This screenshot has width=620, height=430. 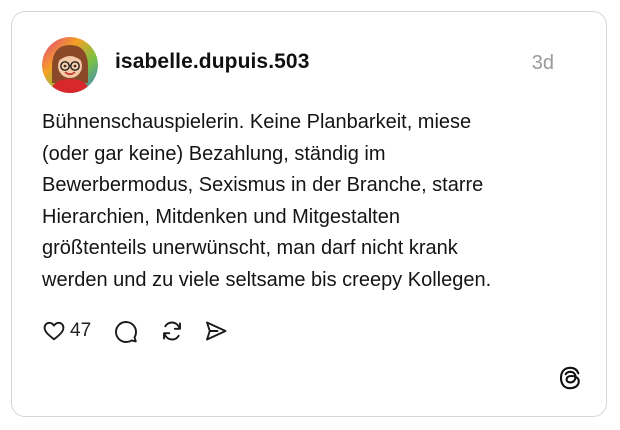 I want to click on threads-logo-icon, so click(x=570, y=378).